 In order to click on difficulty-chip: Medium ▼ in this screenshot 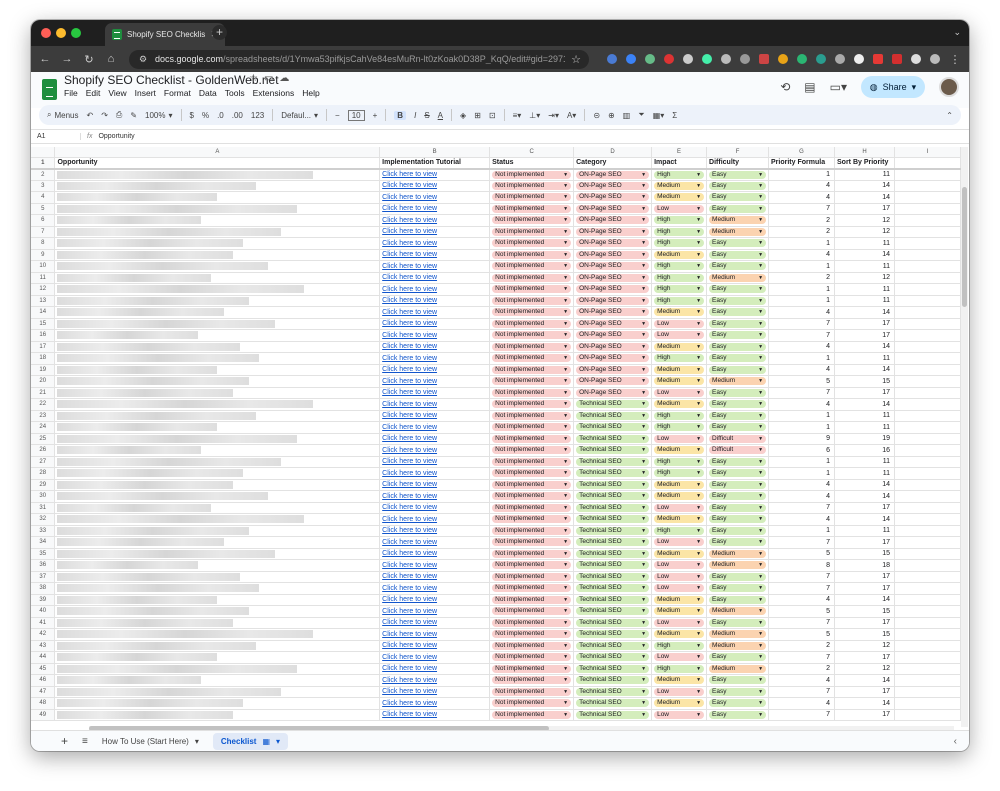, I will do `click(738, 634)`.